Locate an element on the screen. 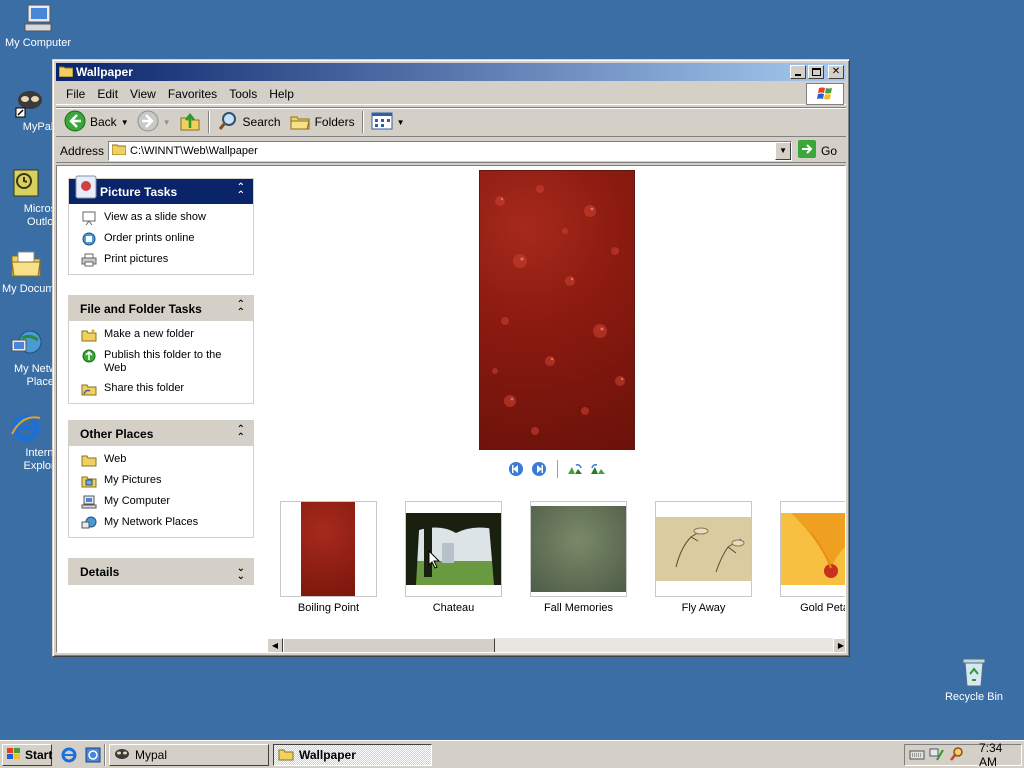 The image size is (1024, 768). go-button: Go is located at coordinates (817, 150).